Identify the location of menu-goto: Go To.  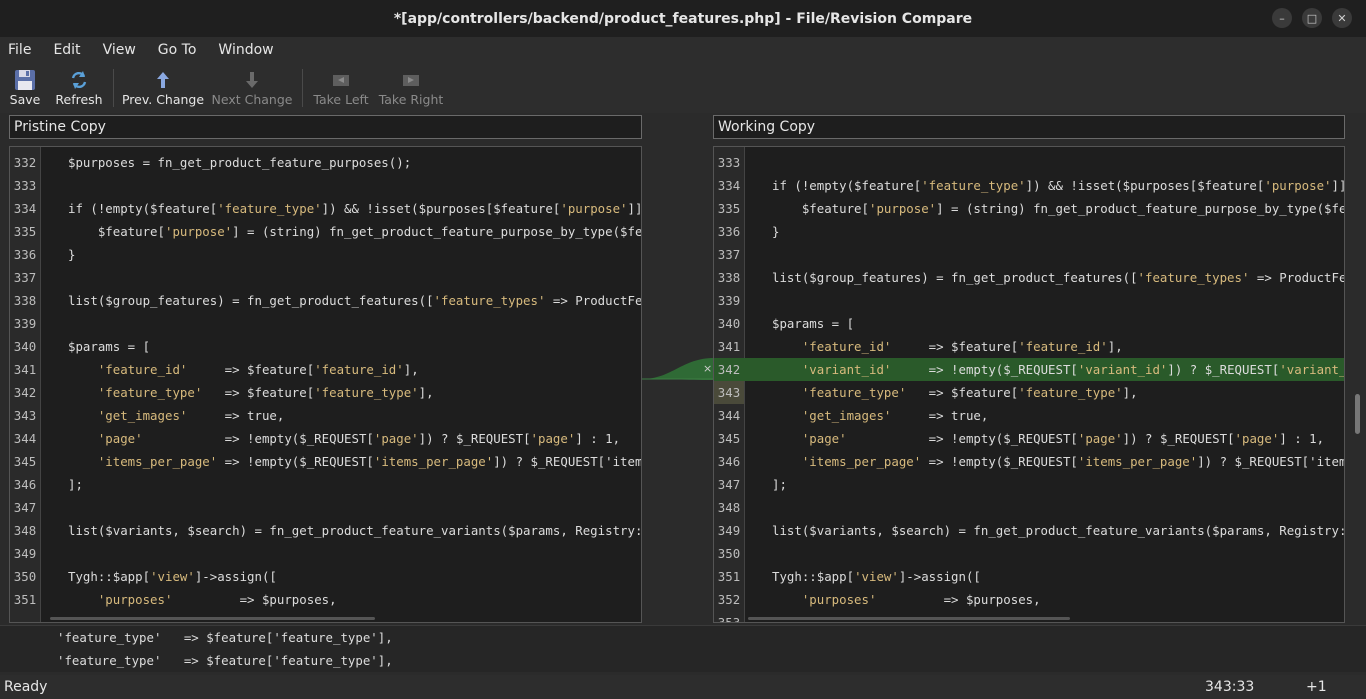
(177, 50).